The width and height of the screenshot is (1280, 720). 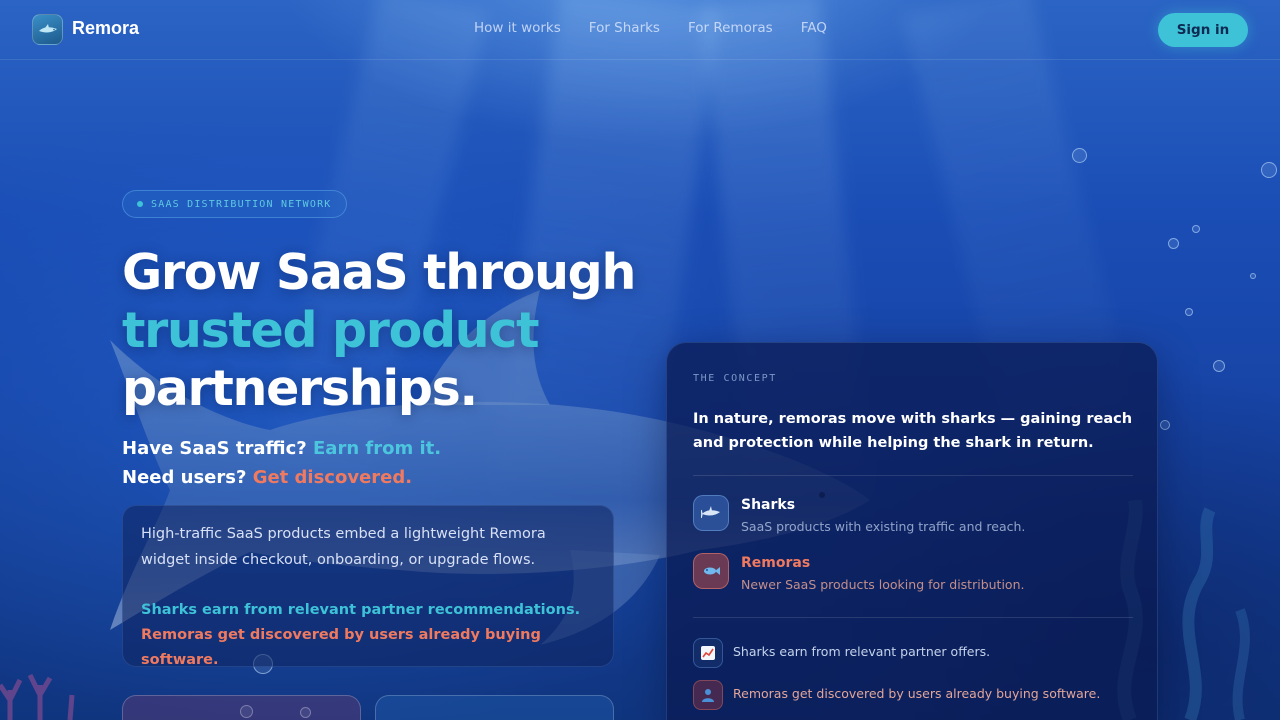 I want to click on shark-icon, so click(x=711, y=513).